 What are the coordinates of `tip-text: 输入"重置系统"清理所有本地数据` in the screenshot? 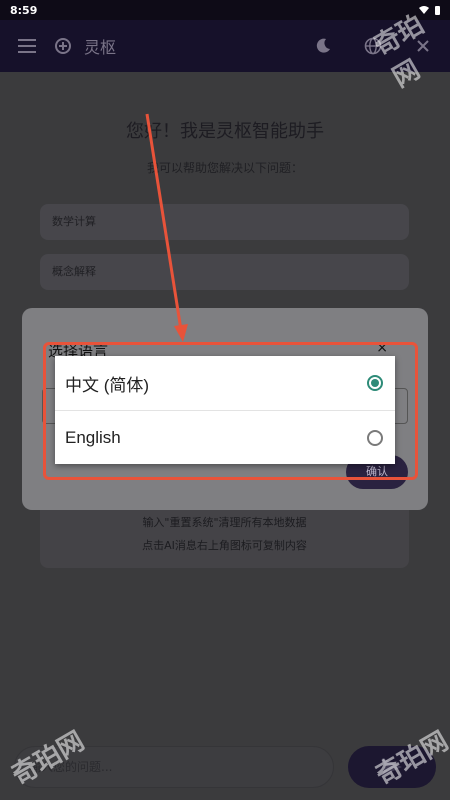 It's located at (224, 522).